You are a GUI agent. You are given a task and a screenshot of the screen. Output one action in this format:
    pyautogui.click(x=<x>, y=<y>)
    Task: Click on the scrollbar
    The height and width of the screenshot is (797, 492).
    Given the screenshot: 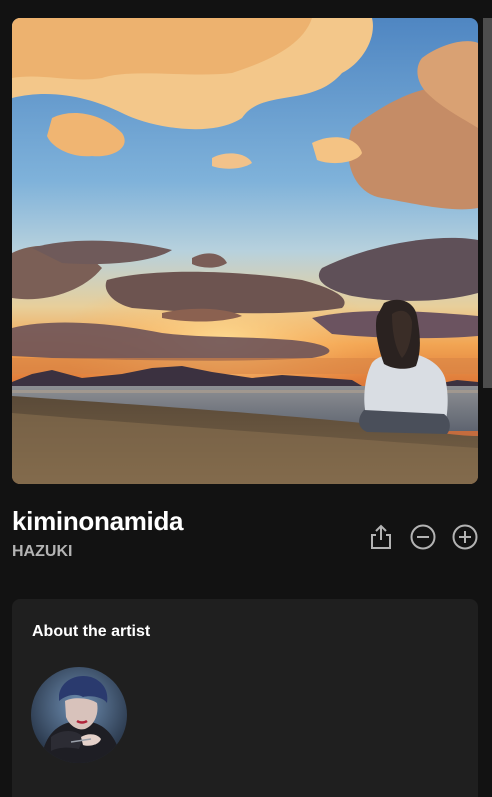 What is the action you would take?
    pyautogui.click(x=487, y=203)
    